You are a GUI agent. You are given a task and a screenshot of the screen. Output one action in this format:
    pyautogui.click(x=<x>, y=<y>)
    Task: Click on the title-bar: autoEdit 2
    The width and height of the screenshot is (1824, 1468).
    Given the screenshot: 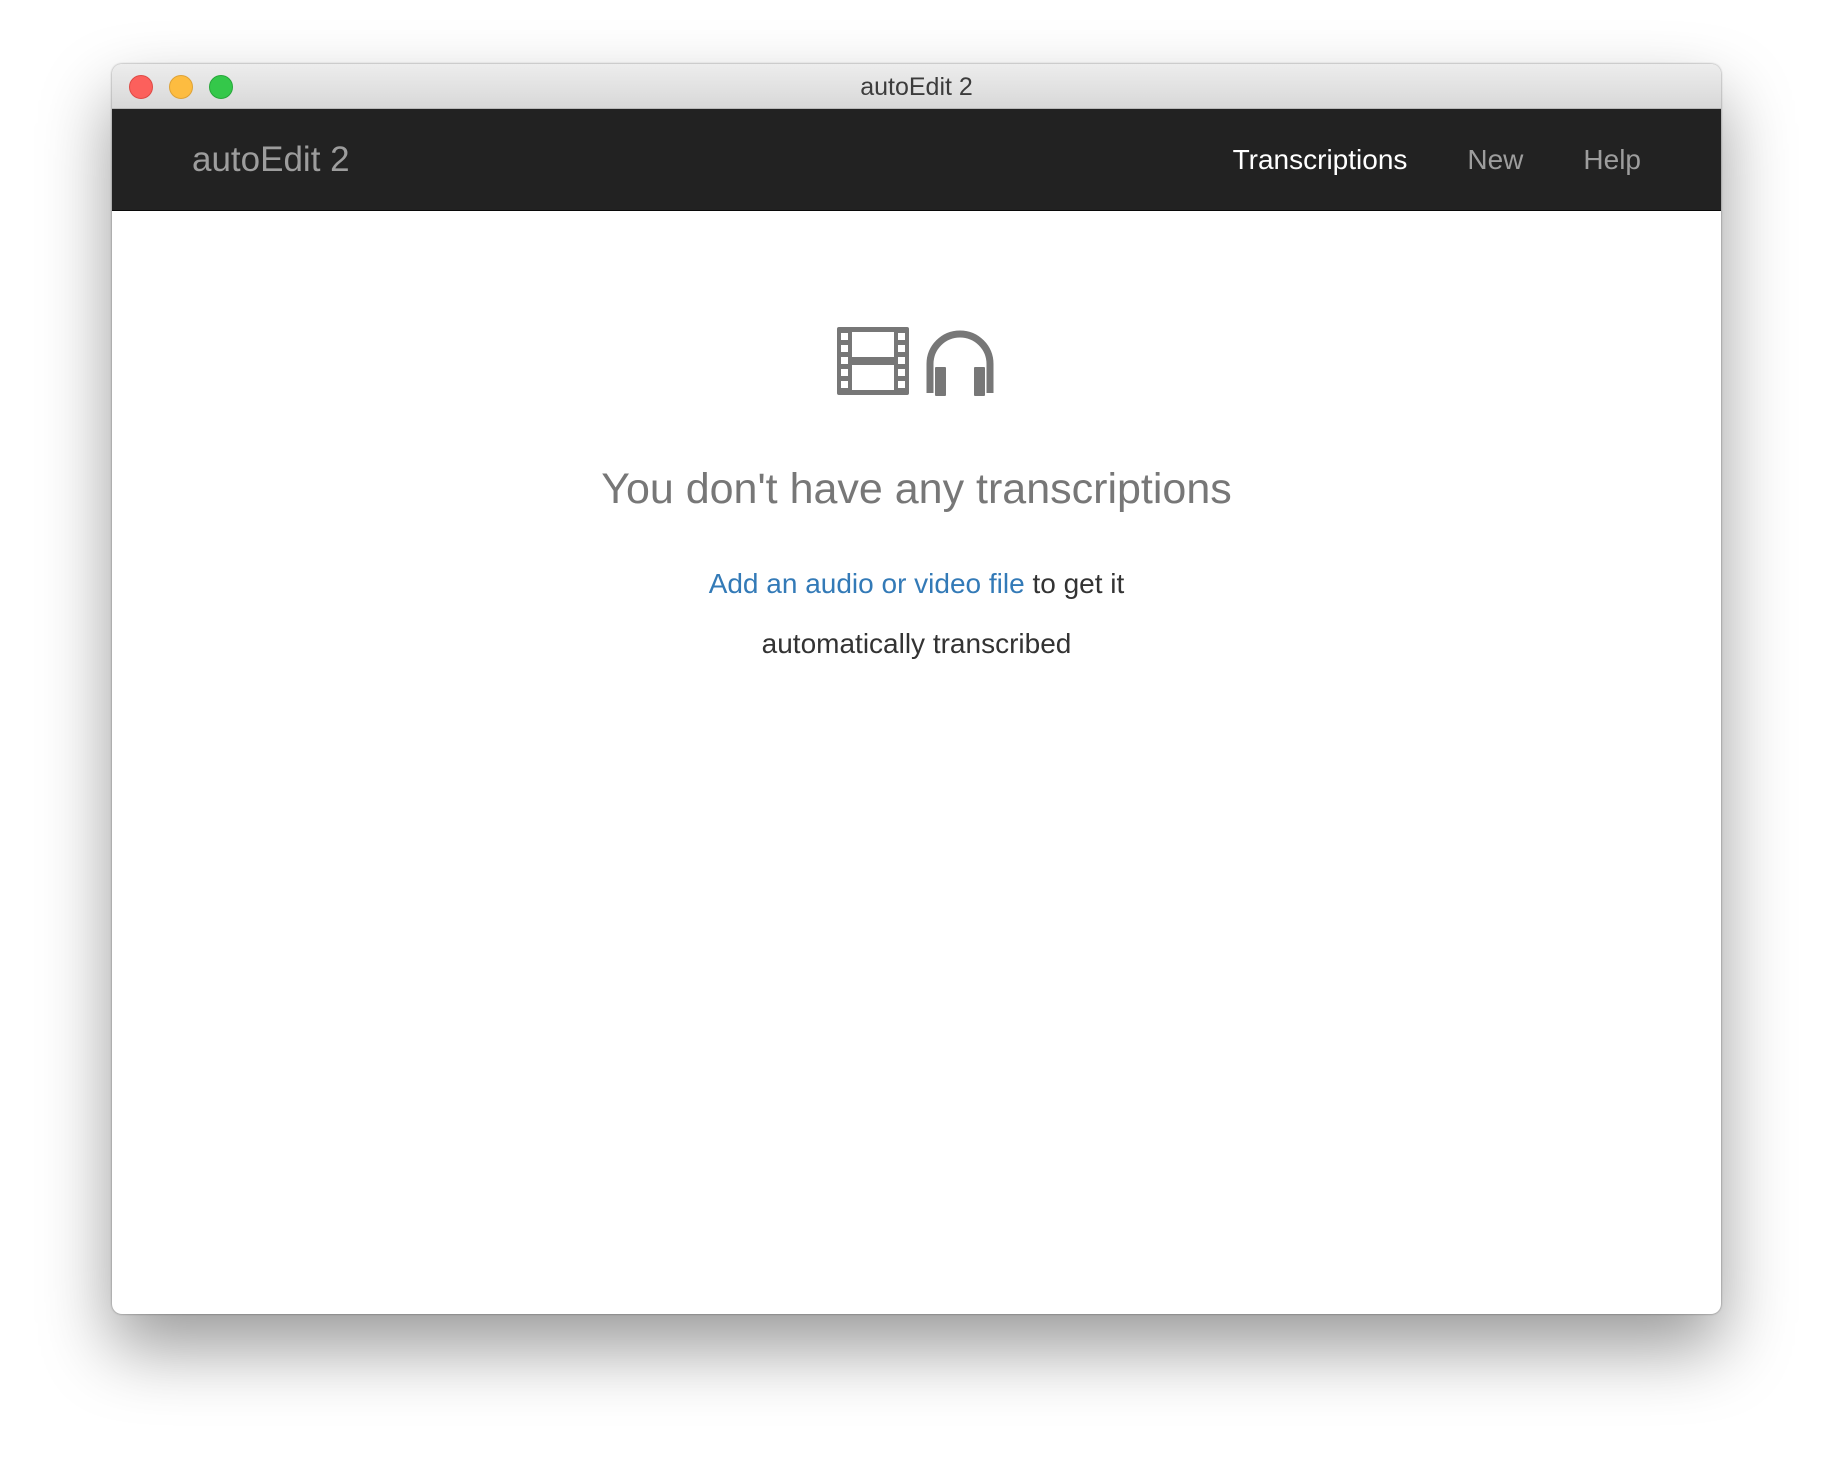 What is the action you would take?
    pyautogui.click(x=916, y=86)
    